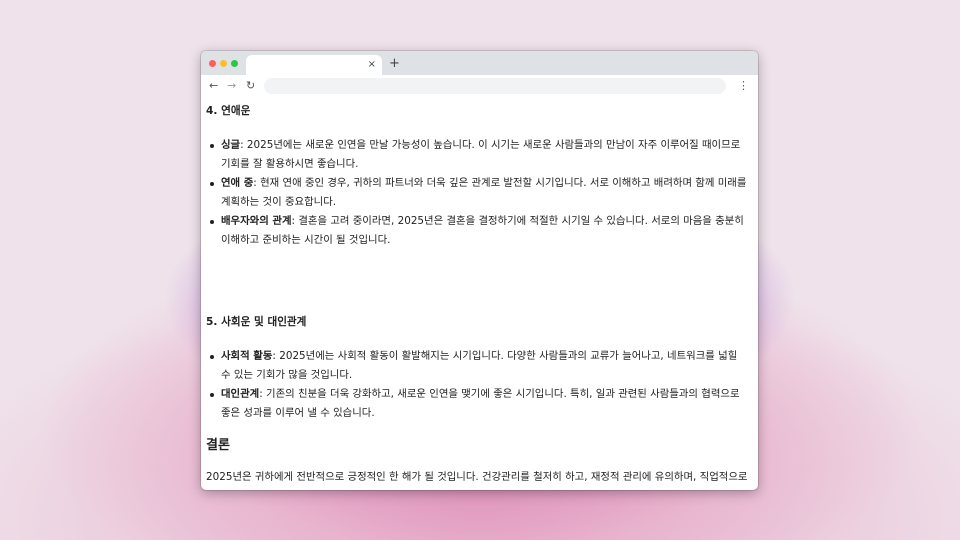  I want to click on minimize-window-button, so click(223, 63).